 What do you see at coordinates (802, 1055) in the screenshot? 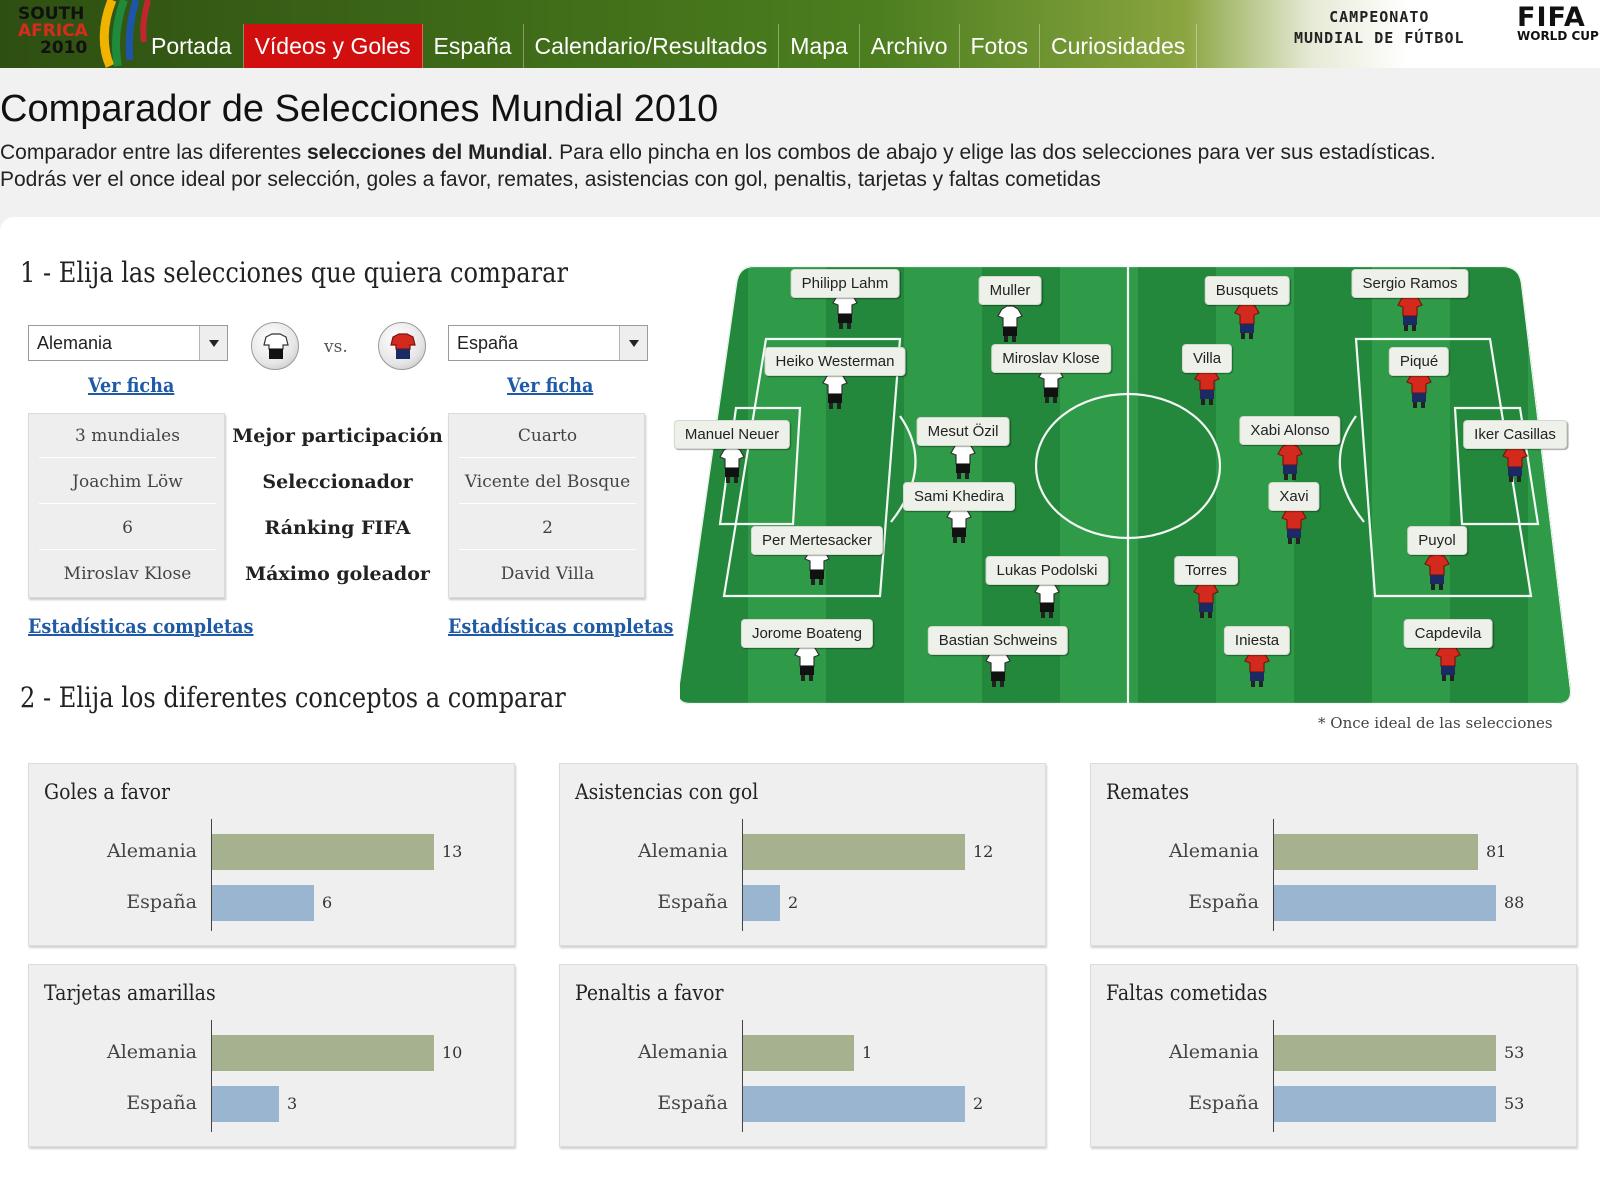
I see `chart-box: Penaltis a favor Alemania 1 España 2` at bounding box center [802, 1055].